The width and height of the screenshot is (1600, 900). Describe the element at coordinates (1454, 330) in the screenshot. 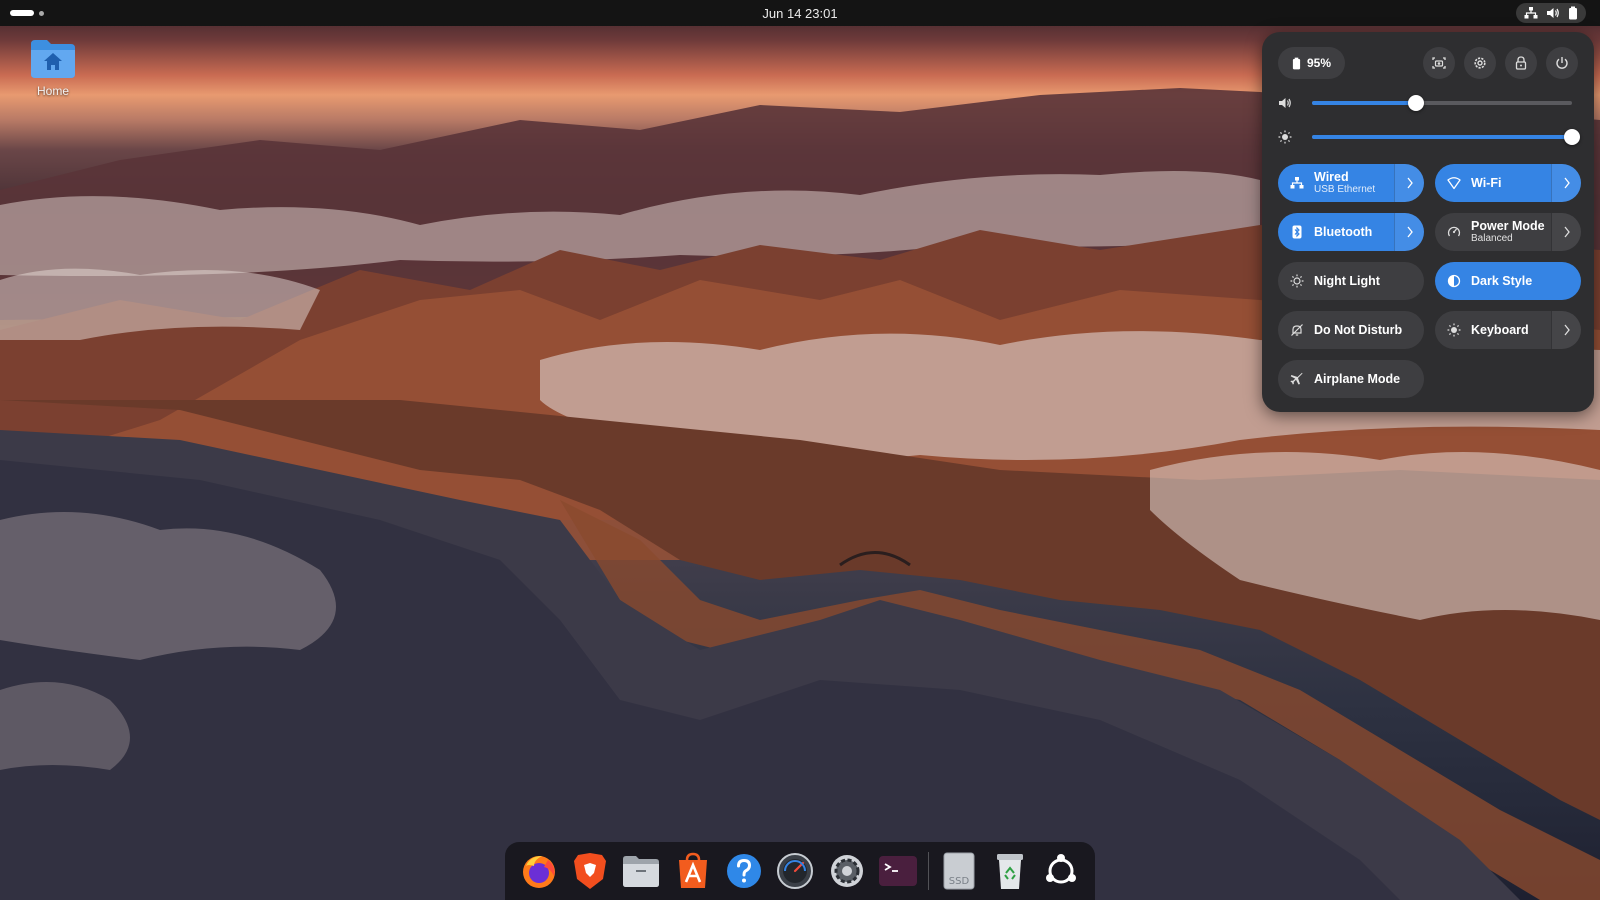

I see `keyboard-icon` at that location.